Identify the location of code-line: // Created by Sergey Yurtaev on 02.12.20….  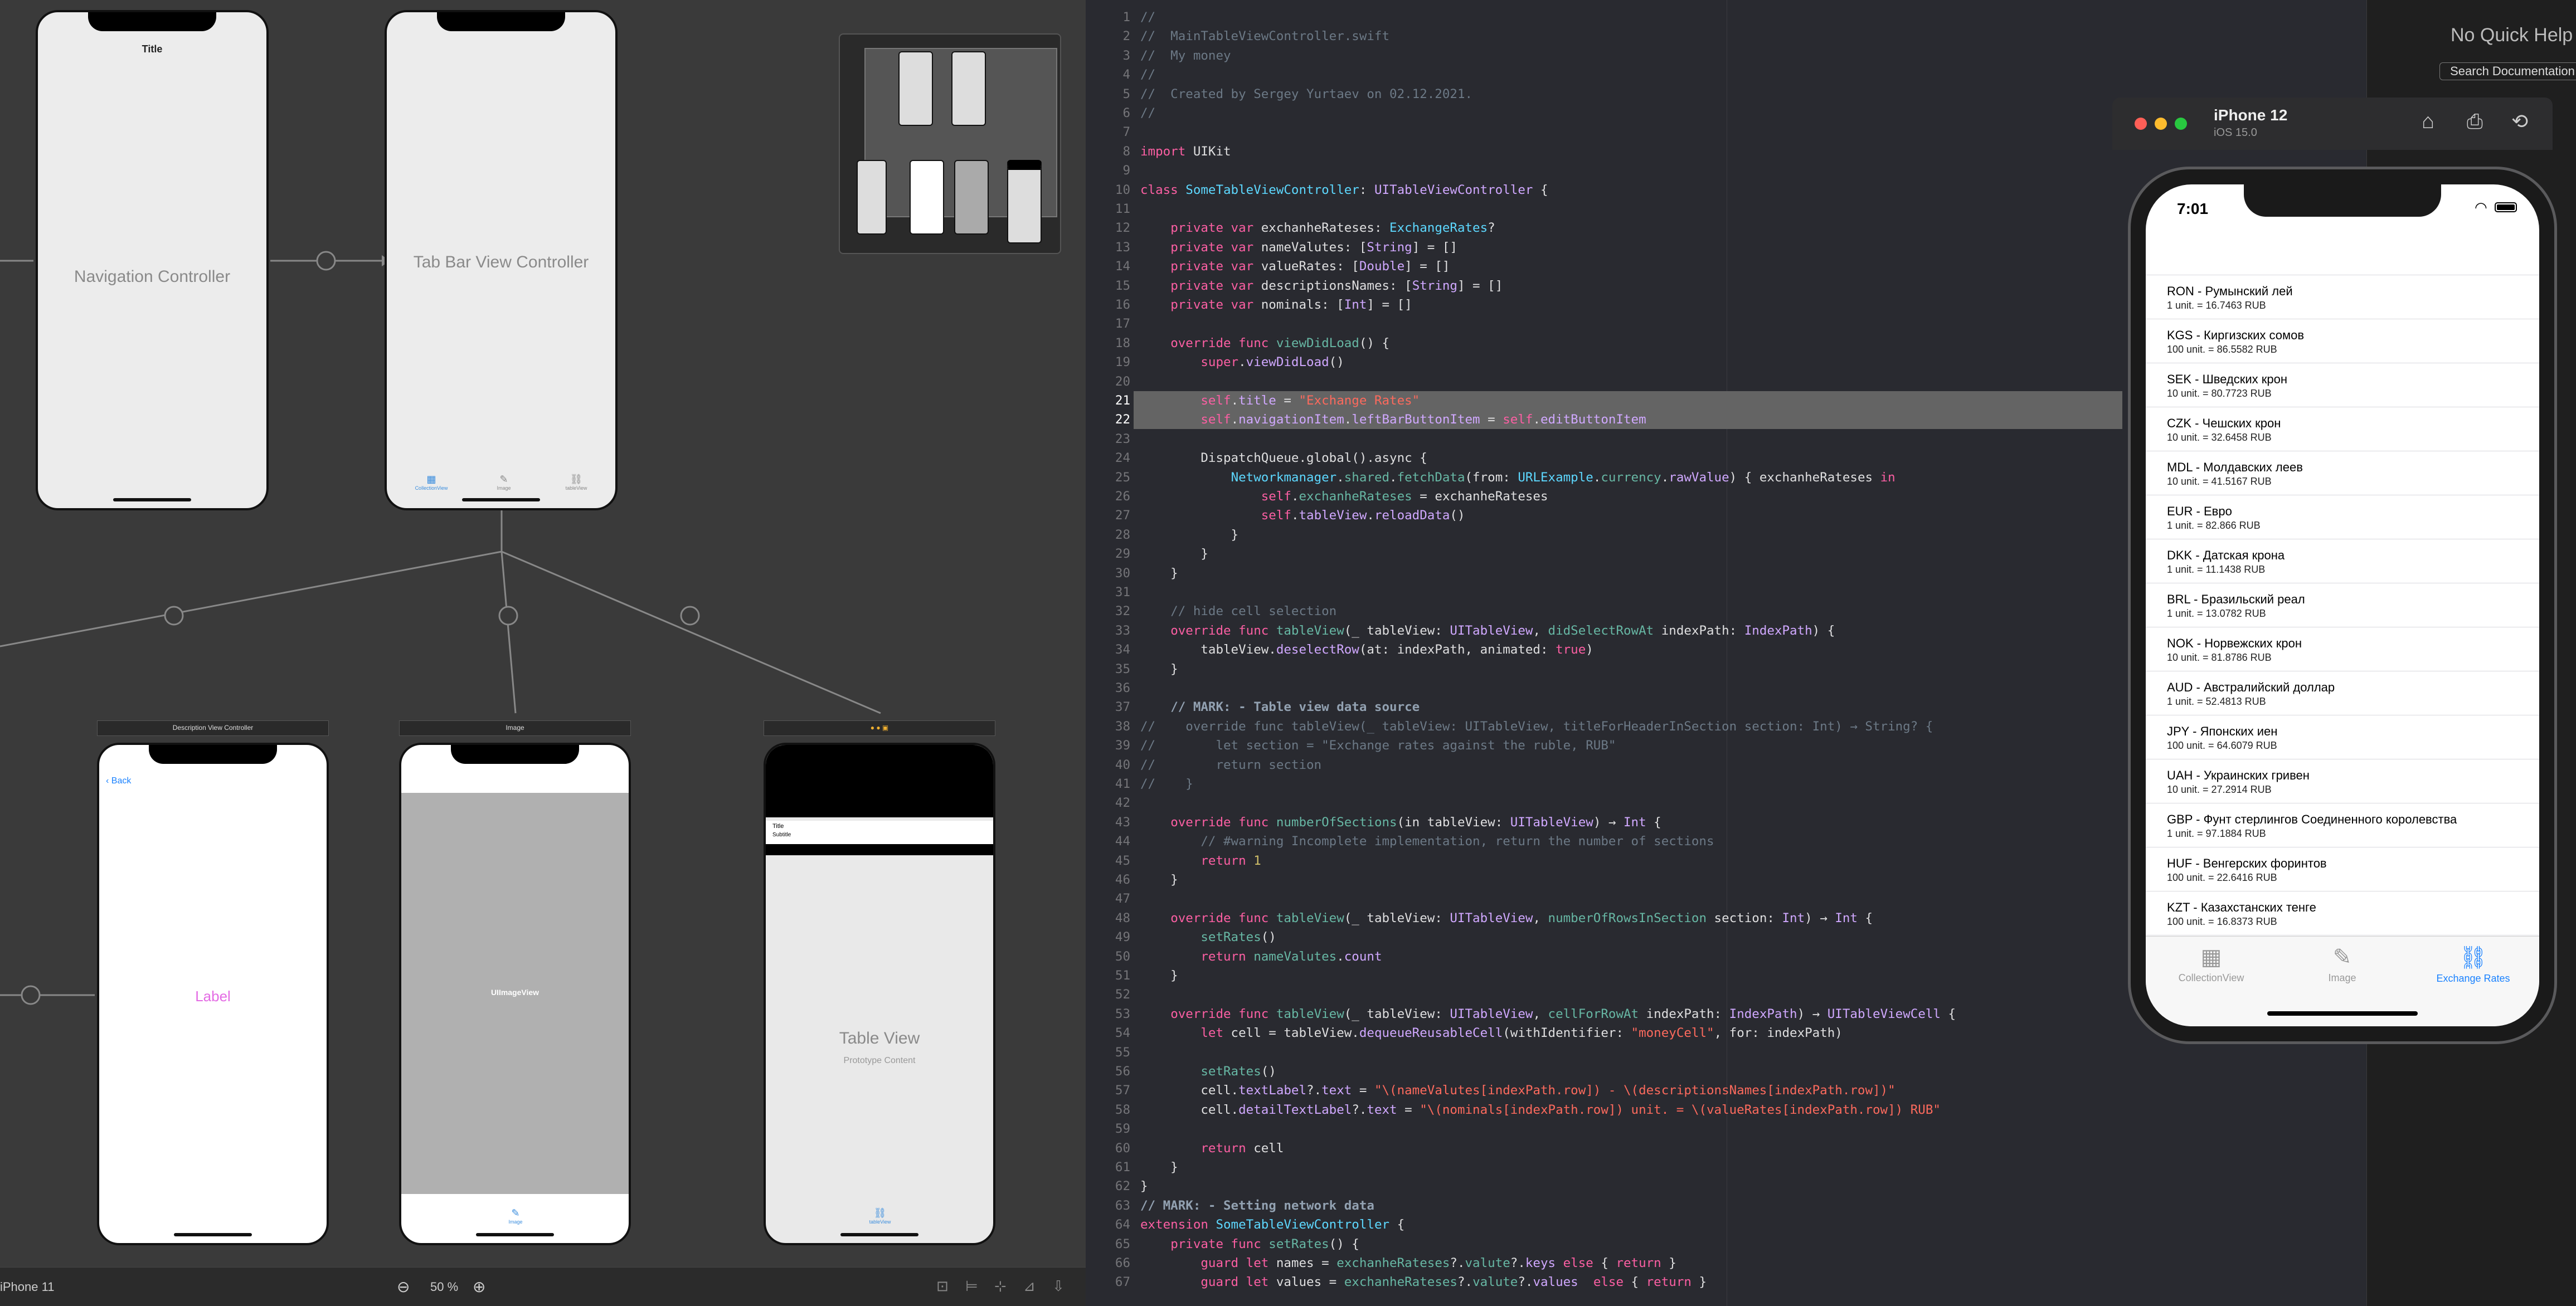
(1306, 94).